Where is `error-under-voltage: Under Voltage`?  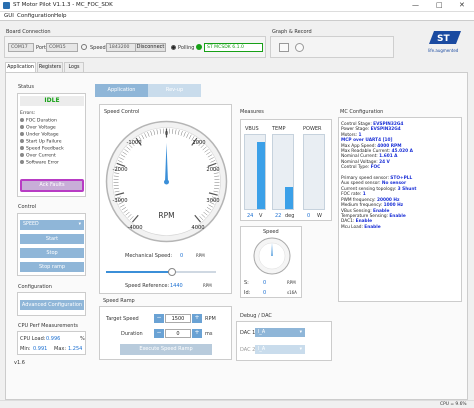 error-under-voltage: Under Voltage is located at coordinates (39, 135).